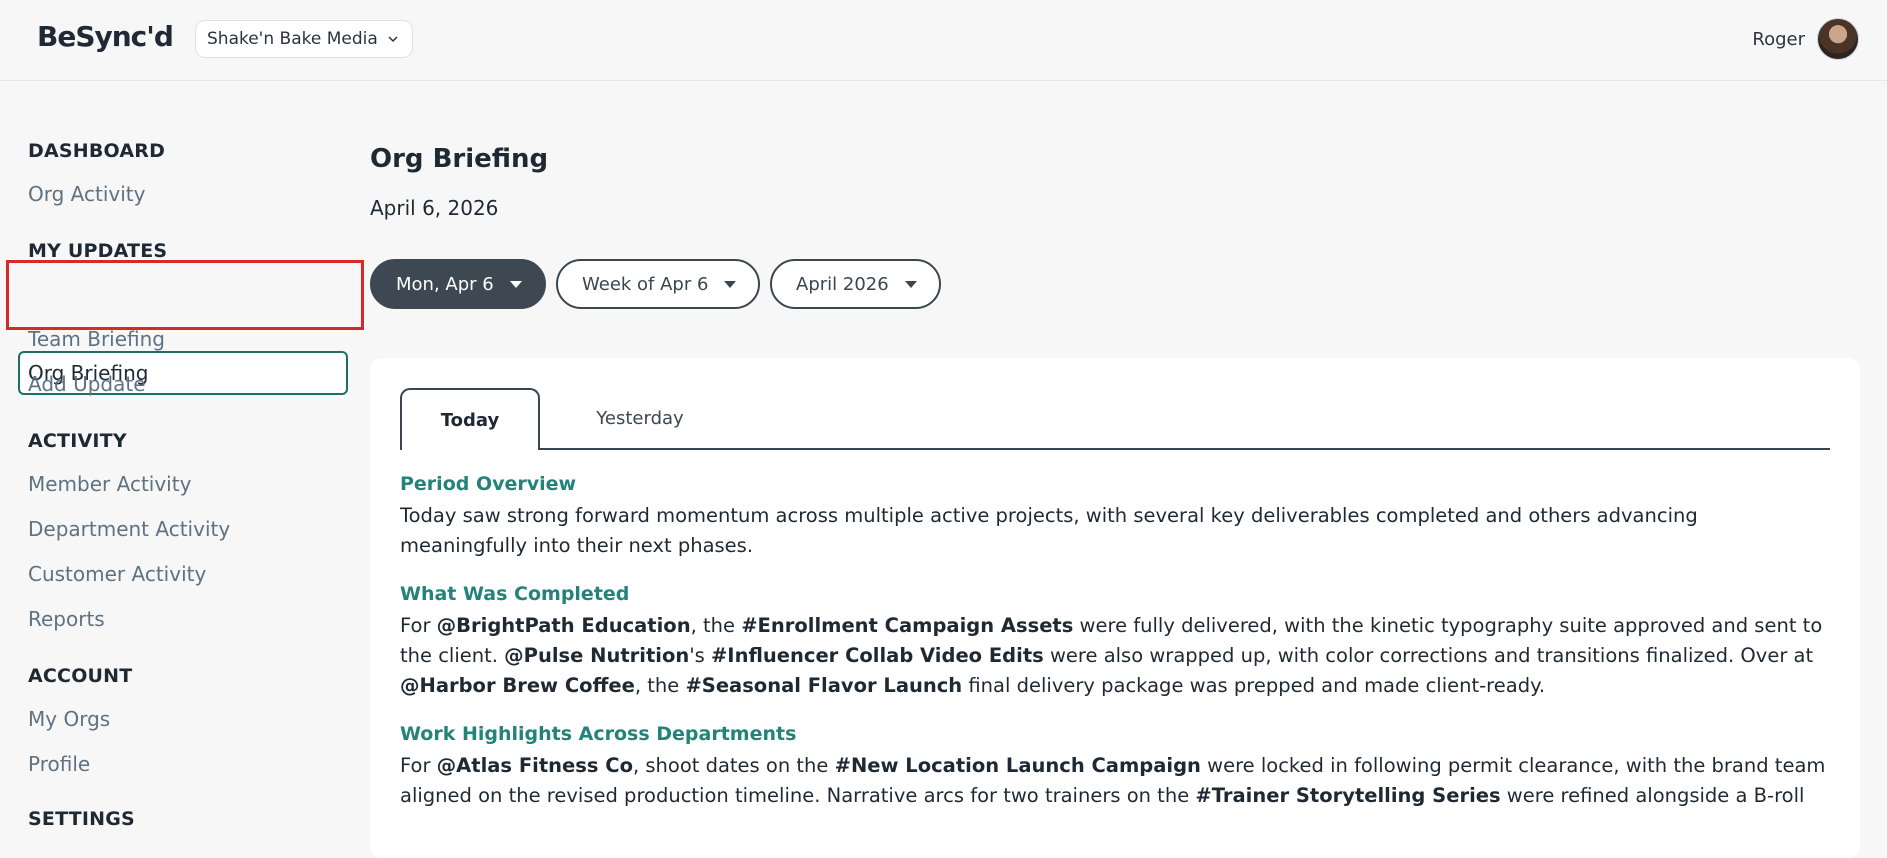 The image size is (1887, 858). What do you see at coordinates (459, 159) in the screenshot?
I see `page-title: Org Briefing` at bounding box center [459, 159].